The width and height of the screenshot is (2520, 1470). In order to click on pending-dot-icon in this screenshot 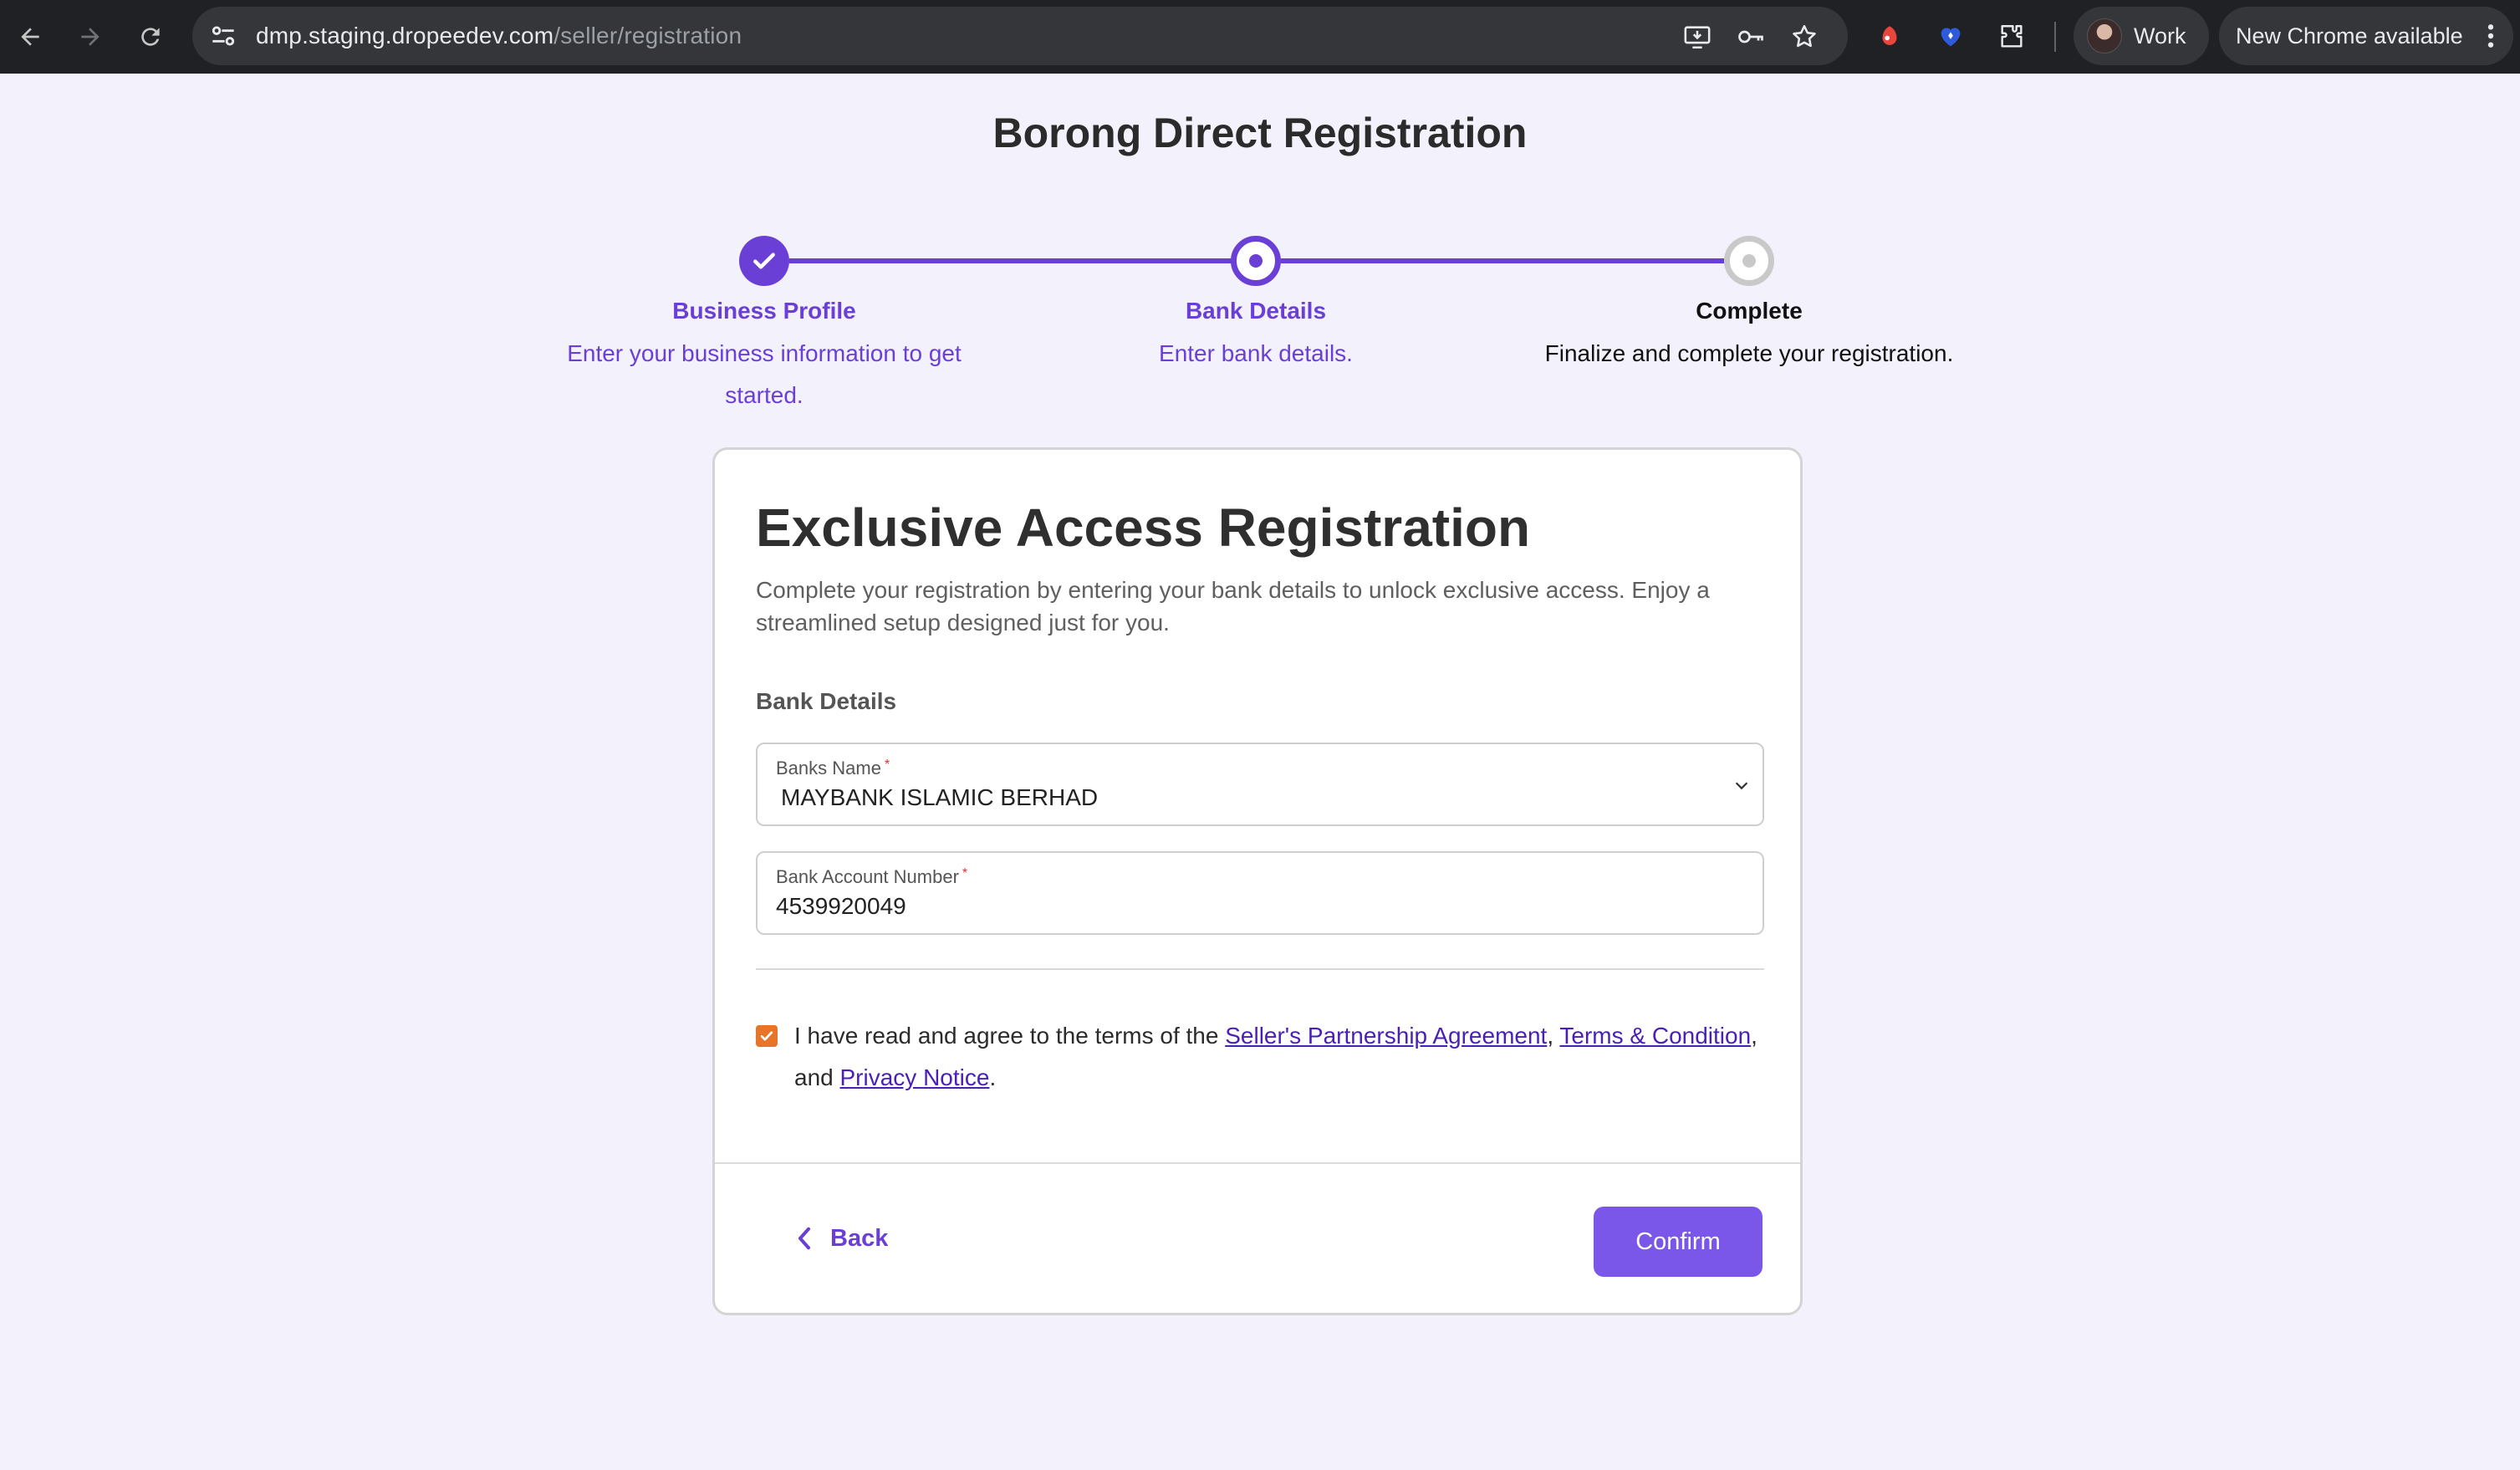, I will do `click(1749, 261)`.